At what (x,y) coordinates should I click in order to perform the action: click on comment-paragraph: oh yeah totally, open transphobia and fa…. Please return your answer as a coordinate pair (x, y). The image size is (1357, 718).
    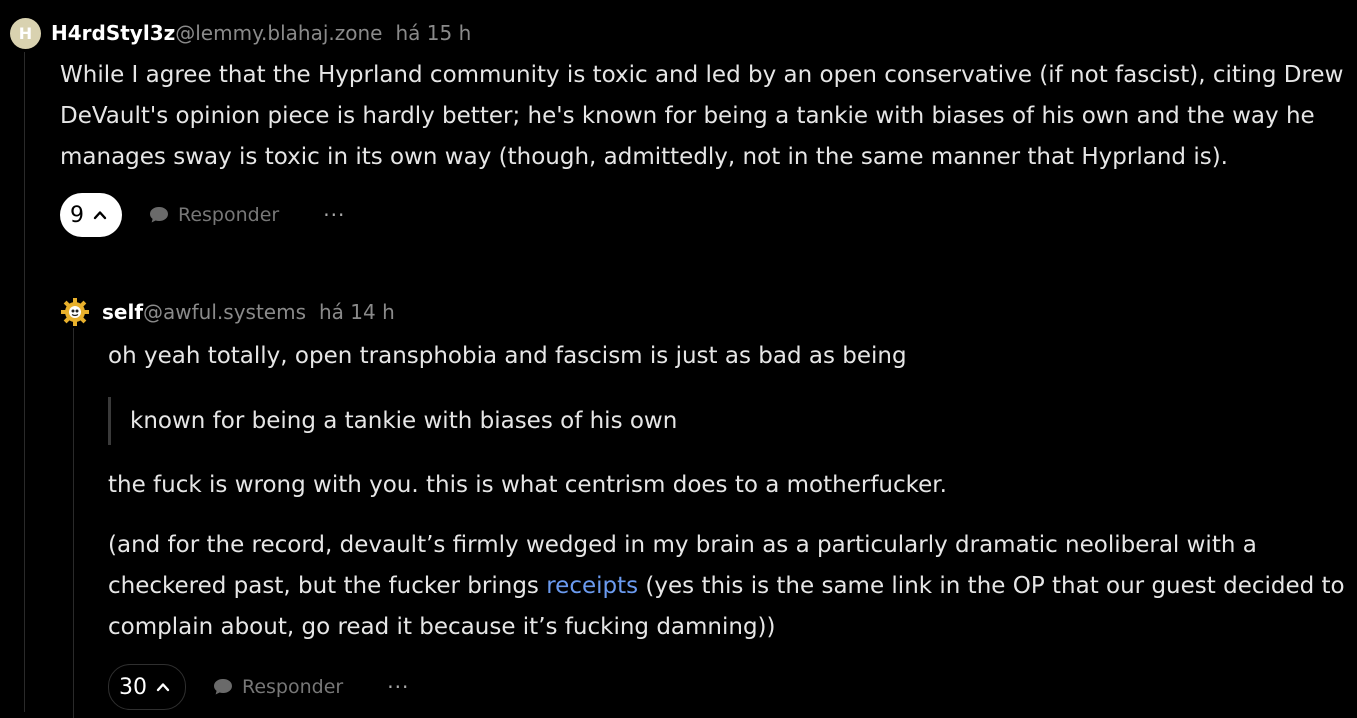
    Looking at the image, I should click on (507, 356).